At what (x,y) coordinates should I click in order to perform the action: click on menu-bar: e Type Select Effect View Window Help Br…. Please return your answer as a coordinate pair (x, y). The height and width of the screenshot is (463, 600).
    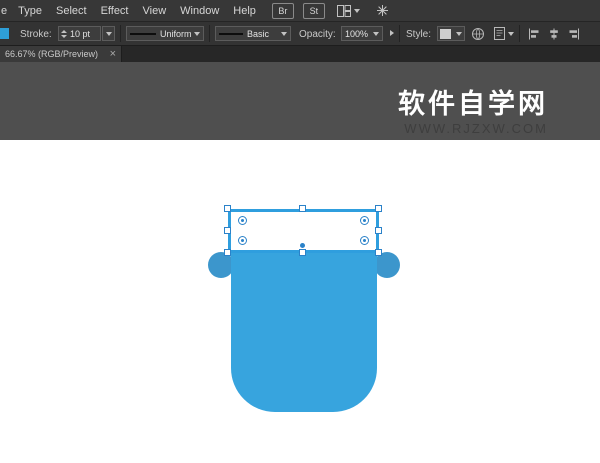
    Looking at the image, I should click on (300, 11).